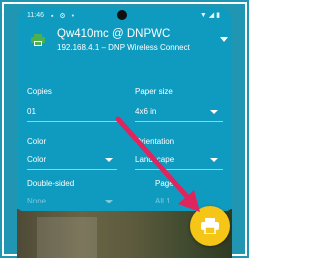 The image size is (320, 258). What do you see at coordinates (36, 159) in the screenshot?
I see `color-select: Color` at bounding box center [36, 159].